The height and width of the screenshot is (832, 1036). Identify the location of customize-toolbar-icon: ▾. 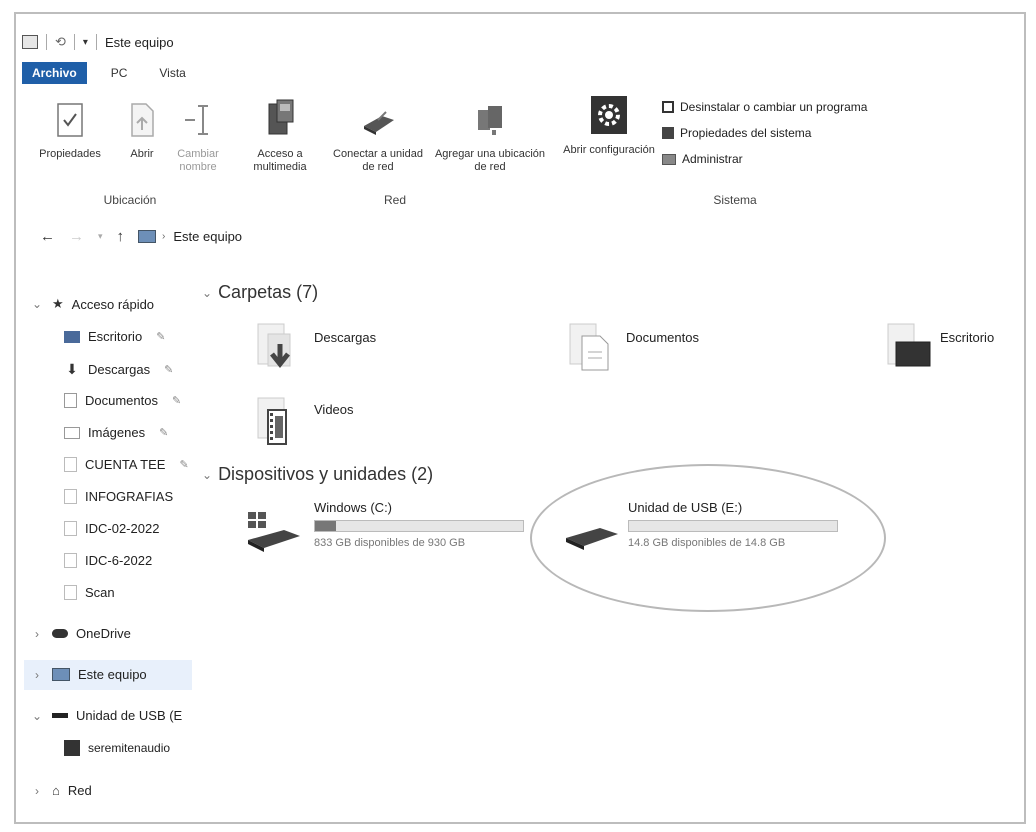
(85, 42).